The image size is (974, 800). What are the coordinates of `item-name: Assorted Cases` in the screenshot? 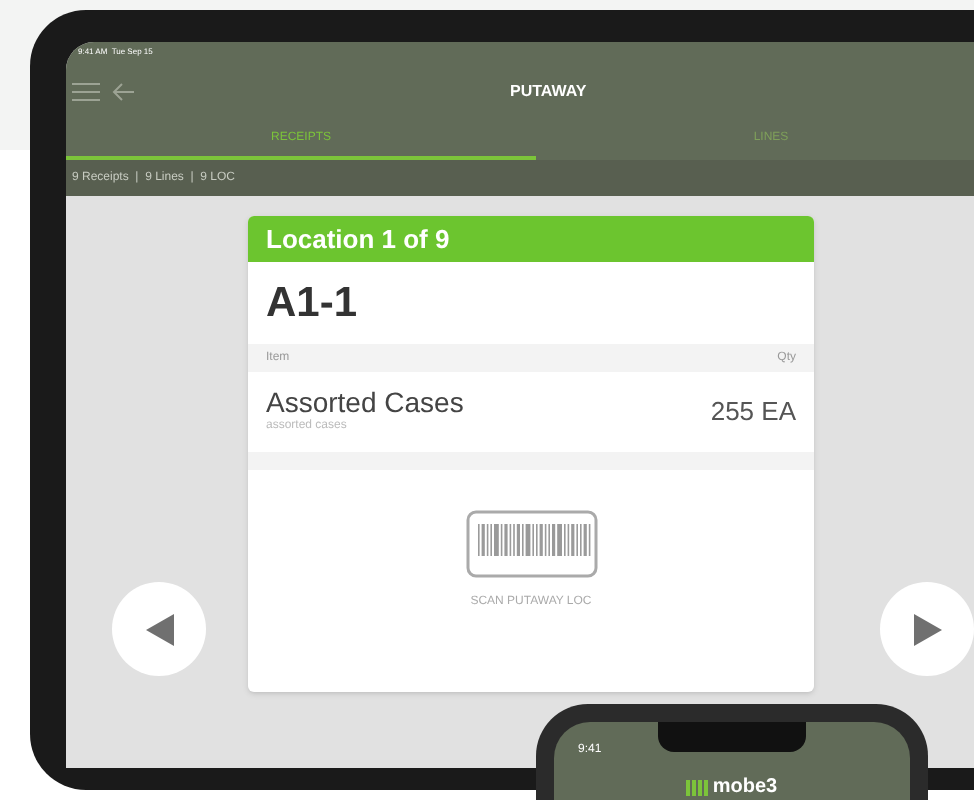 It's located at (365, 403).